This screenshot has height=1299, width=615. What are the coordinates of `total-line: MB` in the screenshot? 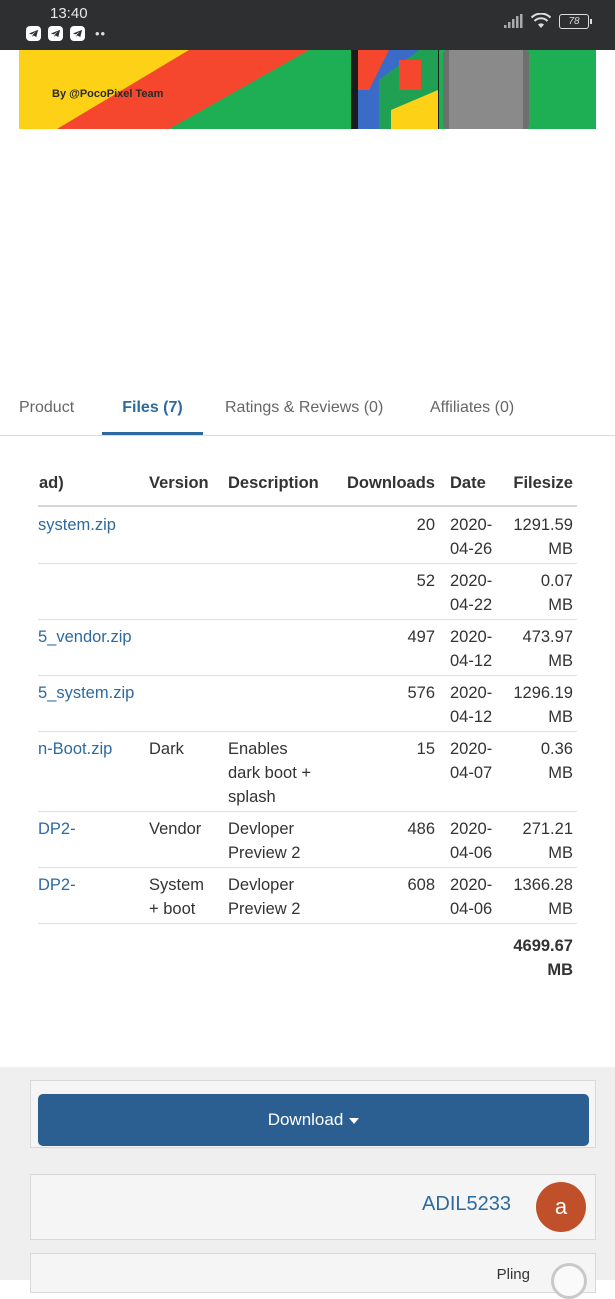 It's located at (560, 970).